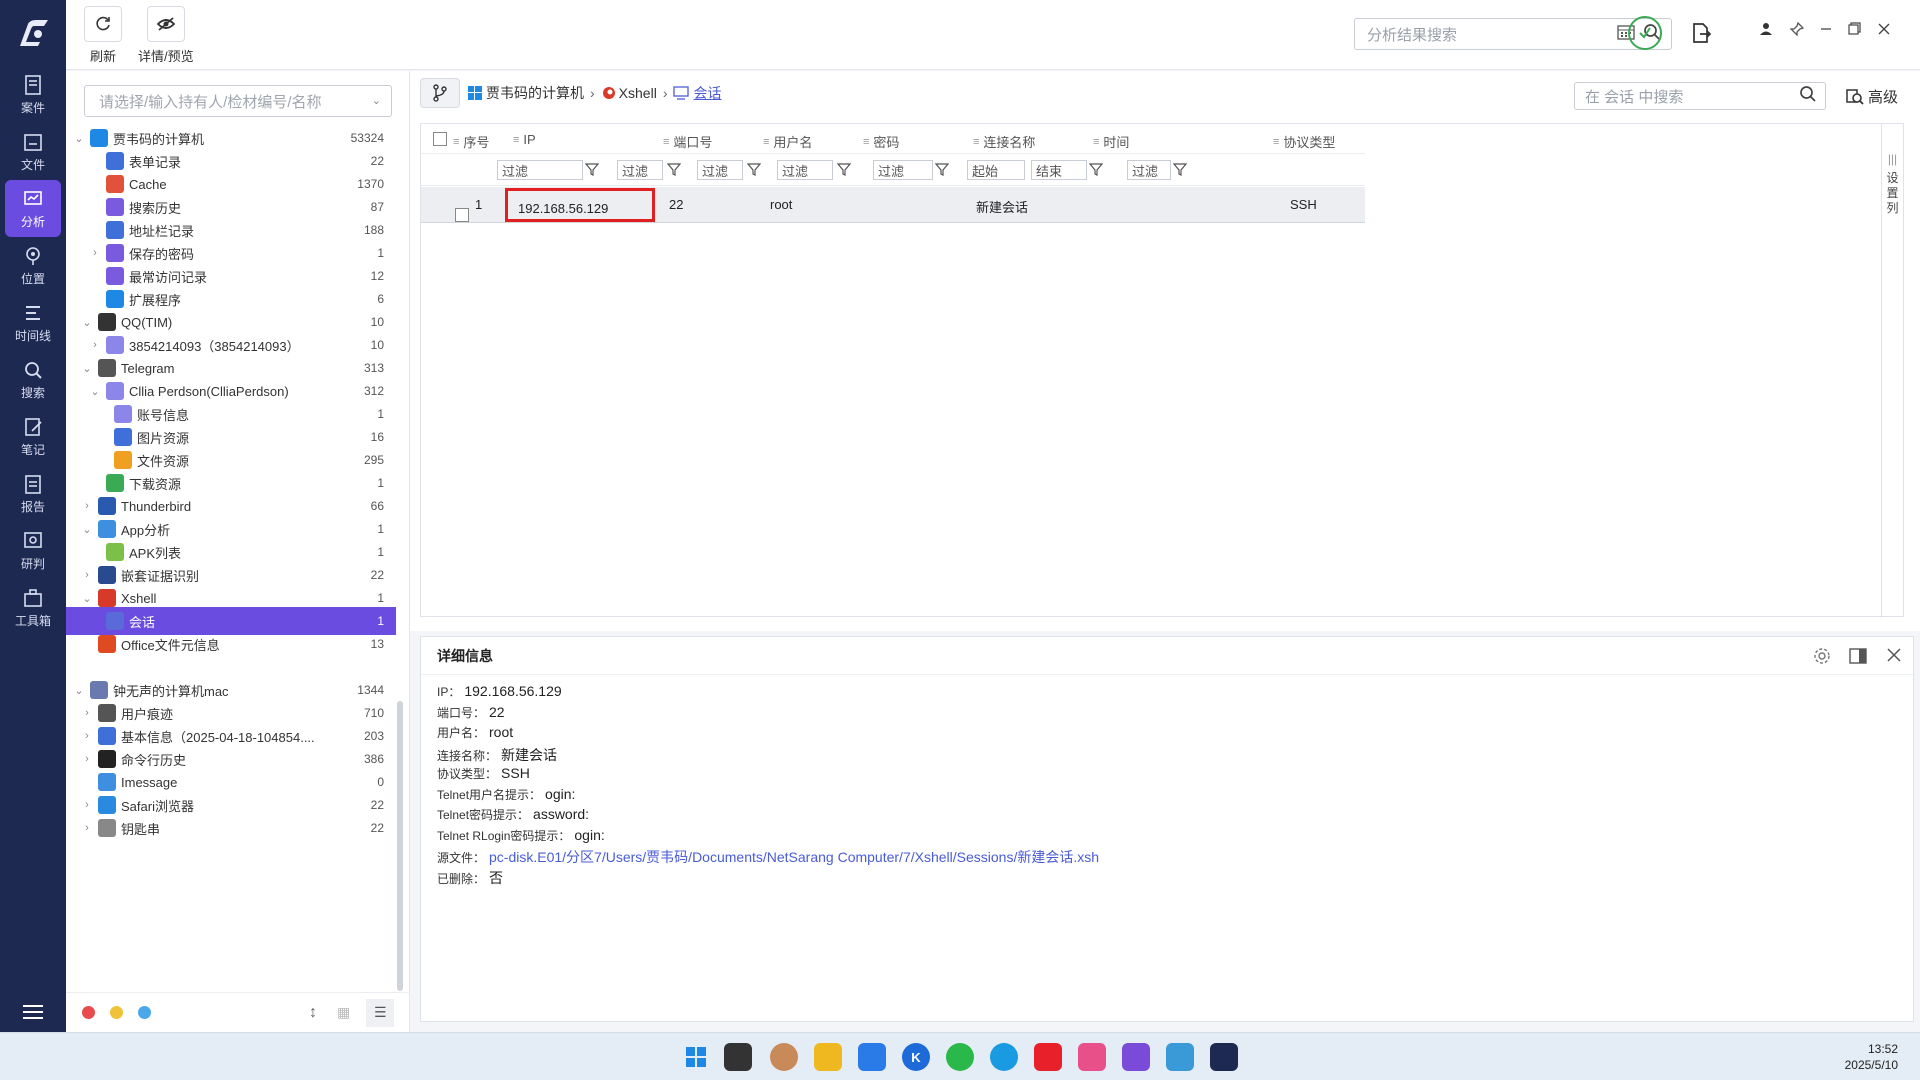  Describe the element at coordinates (526, 93) in the screenshot. I see `breadcrumb-computer: 贾韦码的计算机` at that location.